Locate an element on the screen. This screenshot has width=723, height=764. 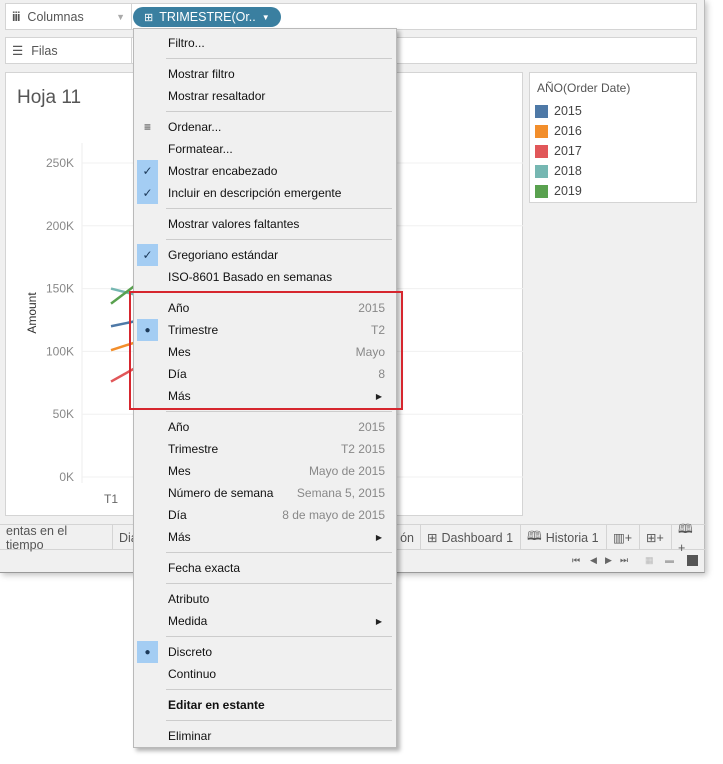
x-tick-label: T1 is located at coordinates (111, 499).